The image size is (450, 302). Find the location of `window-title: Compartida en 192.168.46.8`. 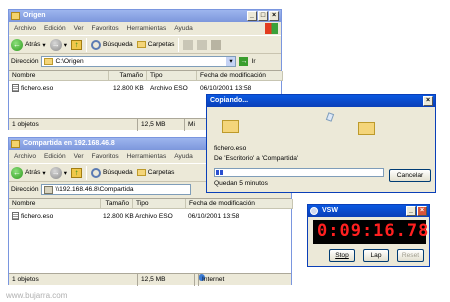

window-title: Compartida en 192.168.46.8 is located at coordinates (69, 143).